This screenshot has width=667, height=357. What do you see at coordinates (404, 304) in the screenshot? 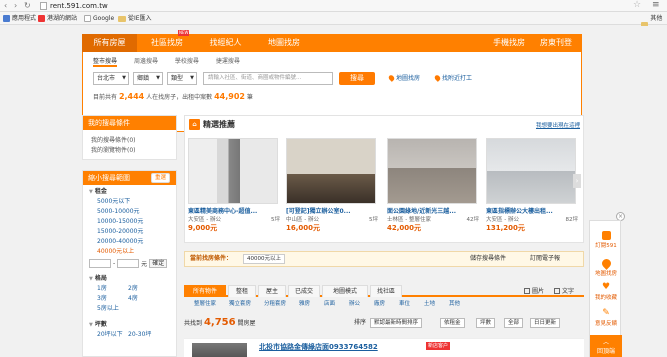
I see `type-filter: 車位` at bounding box center [404, 304].